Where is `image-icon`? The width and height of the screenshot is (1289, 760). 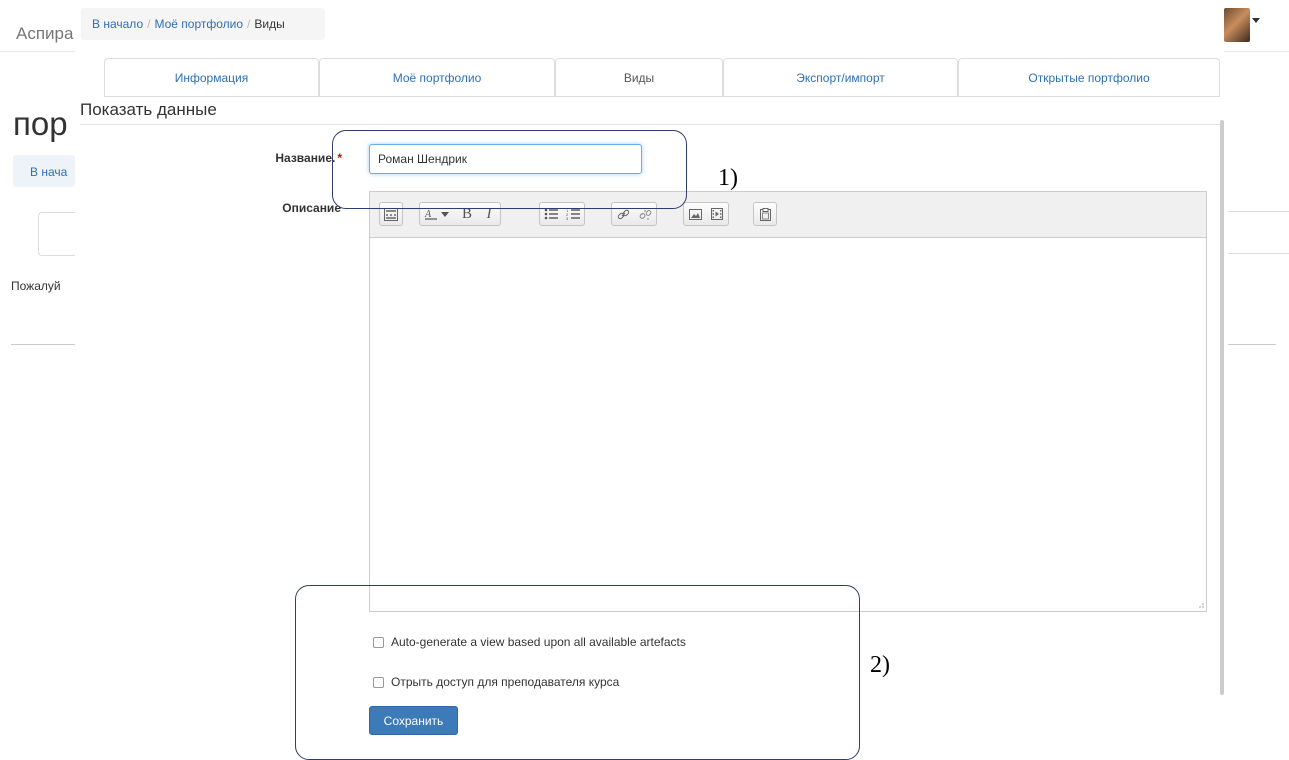 image-icon is located at coordinates (695, 214).